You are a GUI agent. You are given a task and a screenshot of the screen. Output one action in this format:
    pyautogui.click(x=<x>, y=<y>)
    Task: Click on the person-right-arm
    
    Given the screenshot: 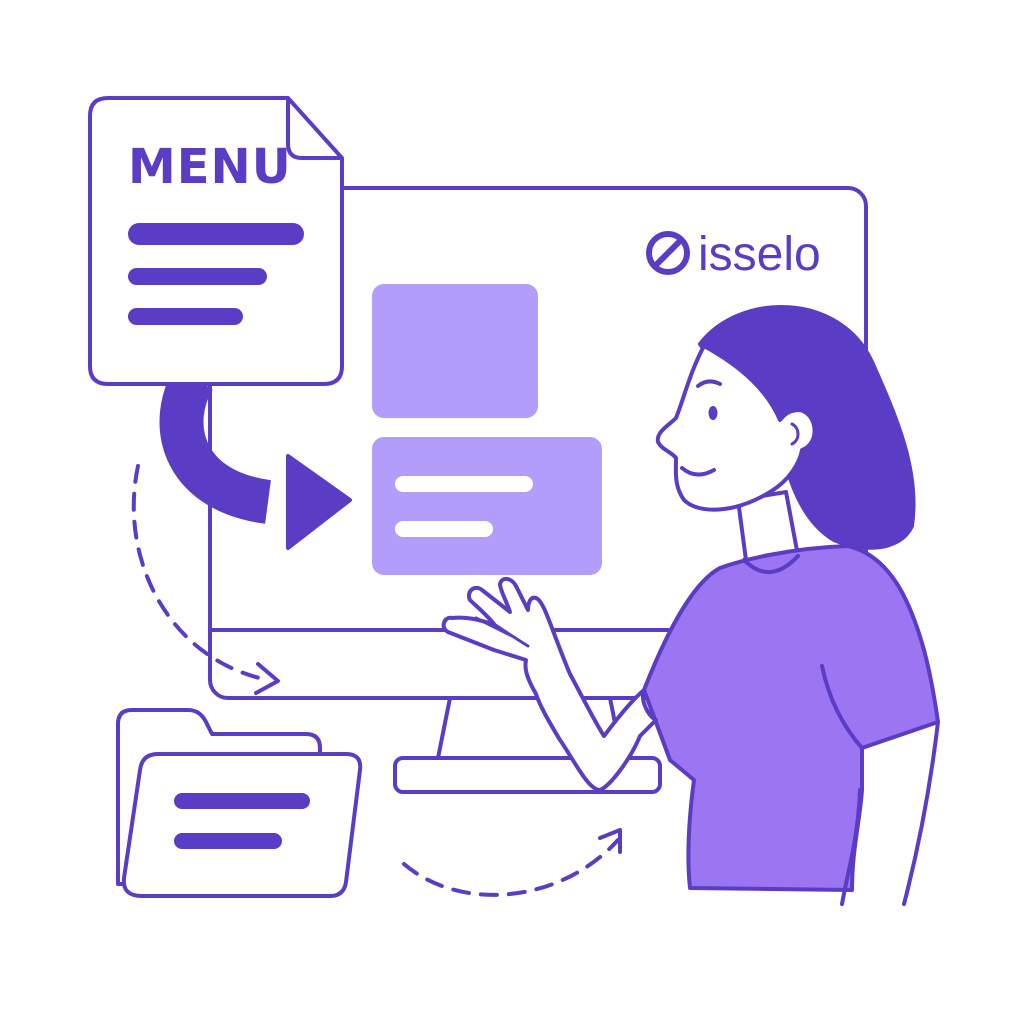 What is the action you would take?
    pyautogui.click(x=921, y=813)
    